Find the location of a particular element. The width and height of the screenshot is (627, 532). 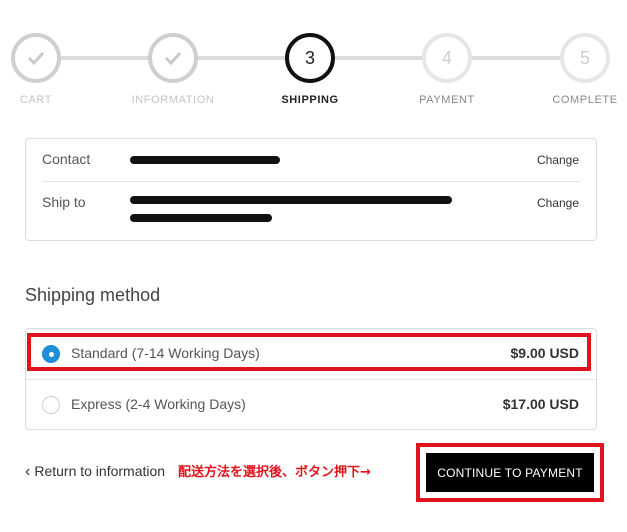

contact-row: Contact Change is located at coordinates (311, 166).